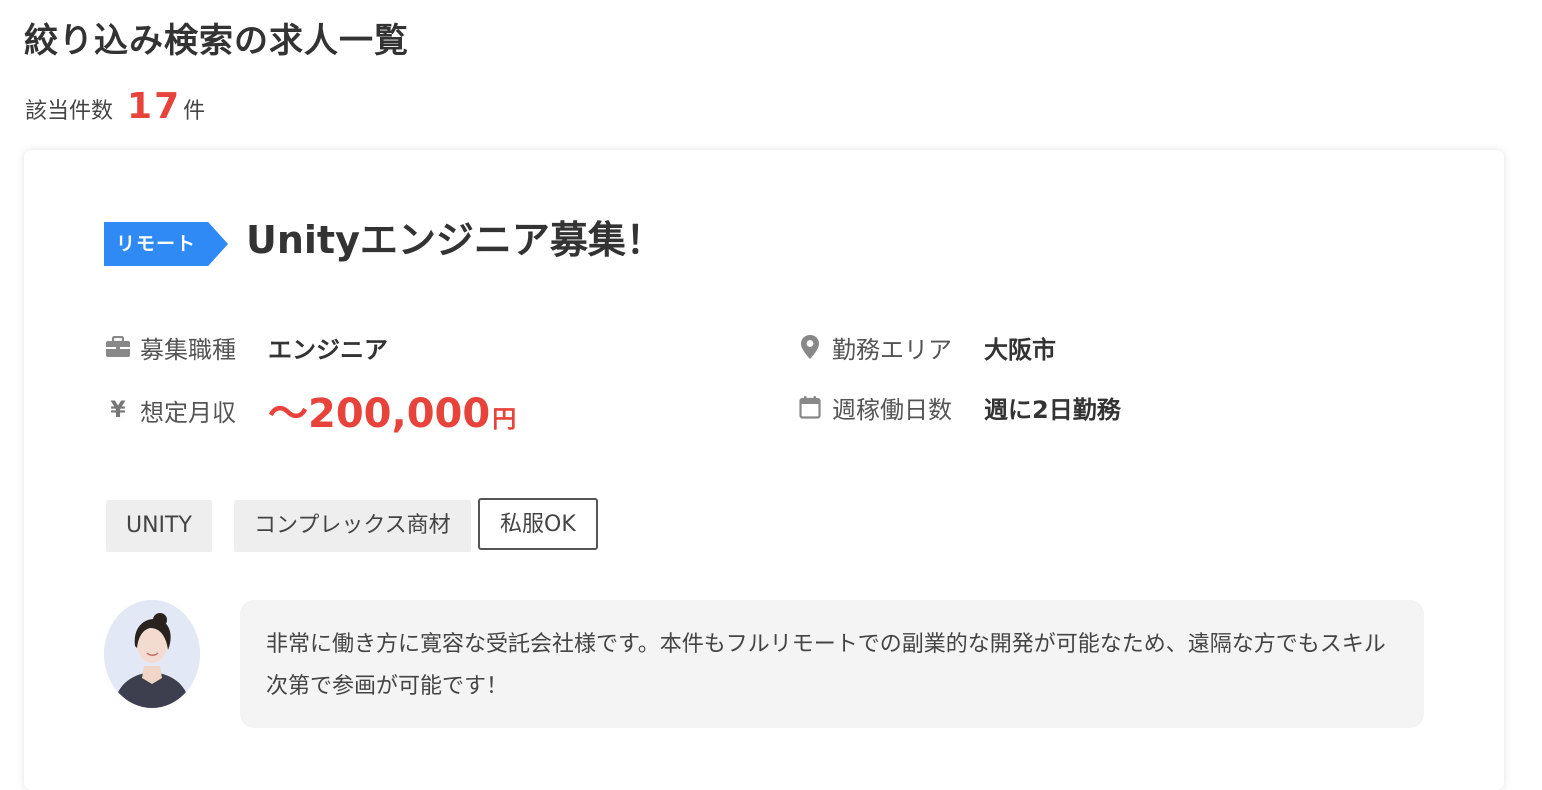 This screenshot has height=790, width=1542. I want to click on result-count-unit: 件, so click(194, 111).